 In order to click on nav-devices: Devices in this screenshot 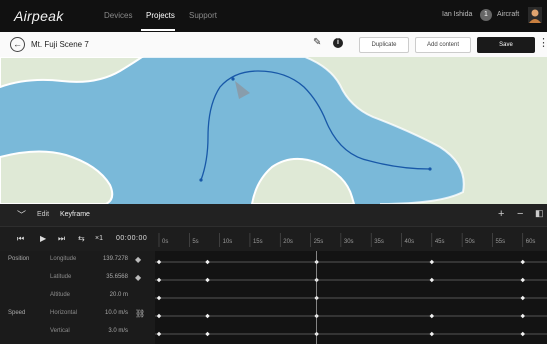, I will do `click(118, 15)`.